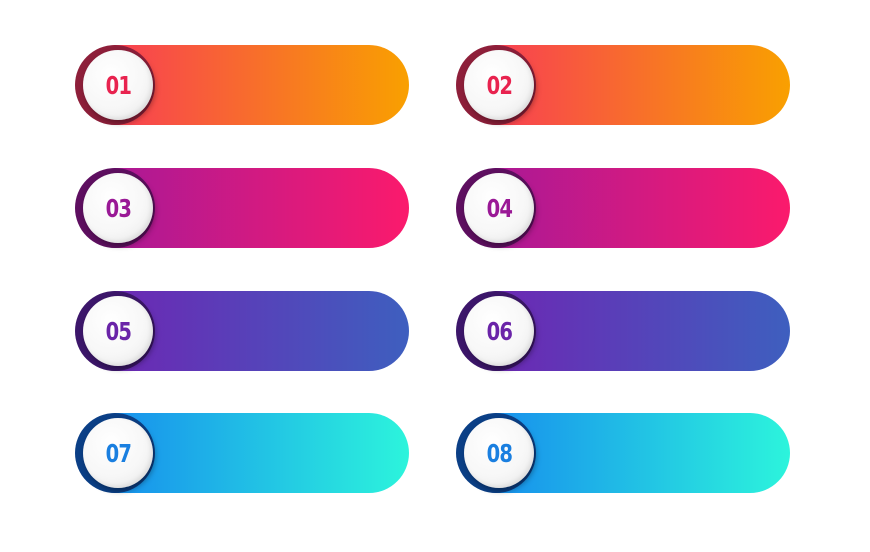 The width and height of the screenshot is (870, 552). I want to click on item-number: 06, so click(499, 331).